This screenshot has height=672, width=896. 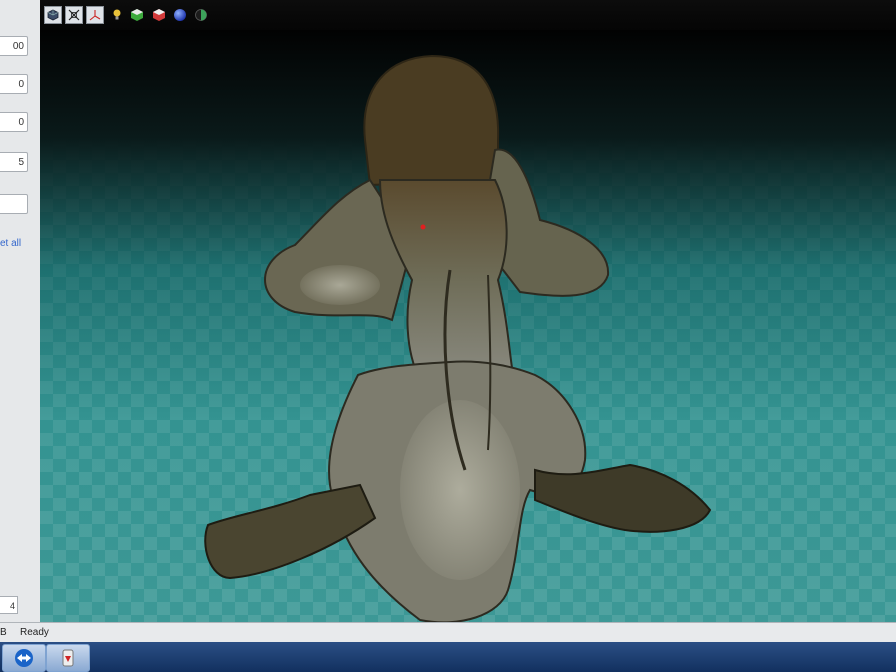 I want to click on windows-taskbar, so click(x=448, y=657).